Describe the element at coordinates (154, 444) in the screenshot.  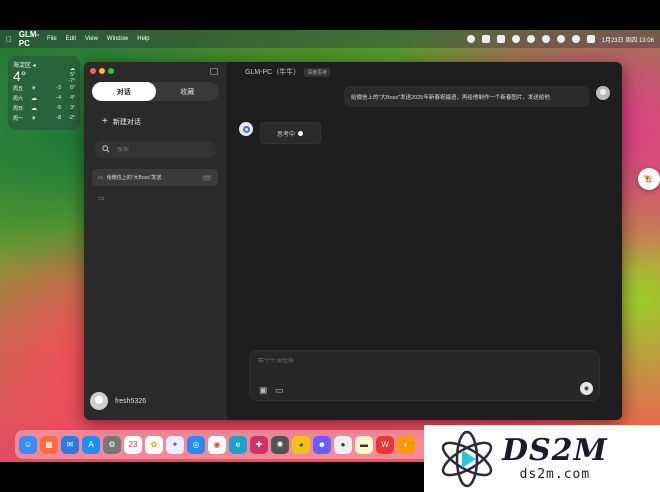
I see `photos-icon: ✿` at that location.